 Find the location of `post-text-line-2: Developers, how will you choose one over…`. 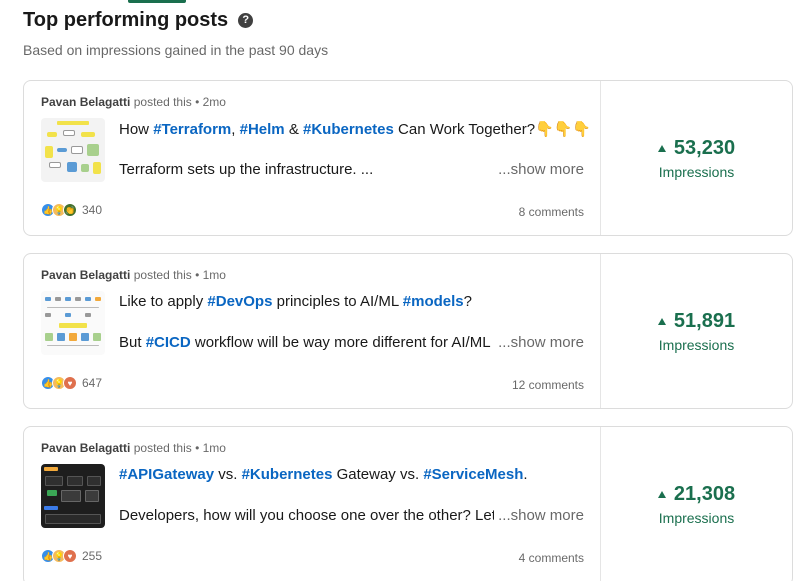

post-text-line-2: Developers, how will you choose one over… is located at coordinates (311, 515).